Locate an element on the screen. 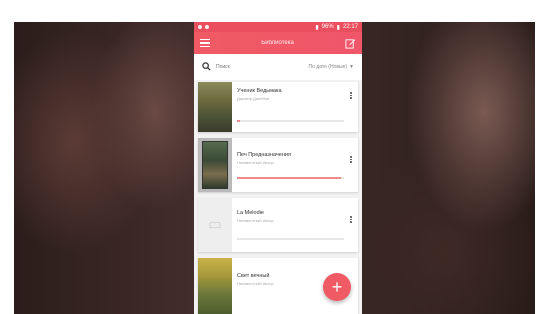 The height and width of the screenshot is (314, 540). book-title: La Melodie is located at coordinates (250, 213).